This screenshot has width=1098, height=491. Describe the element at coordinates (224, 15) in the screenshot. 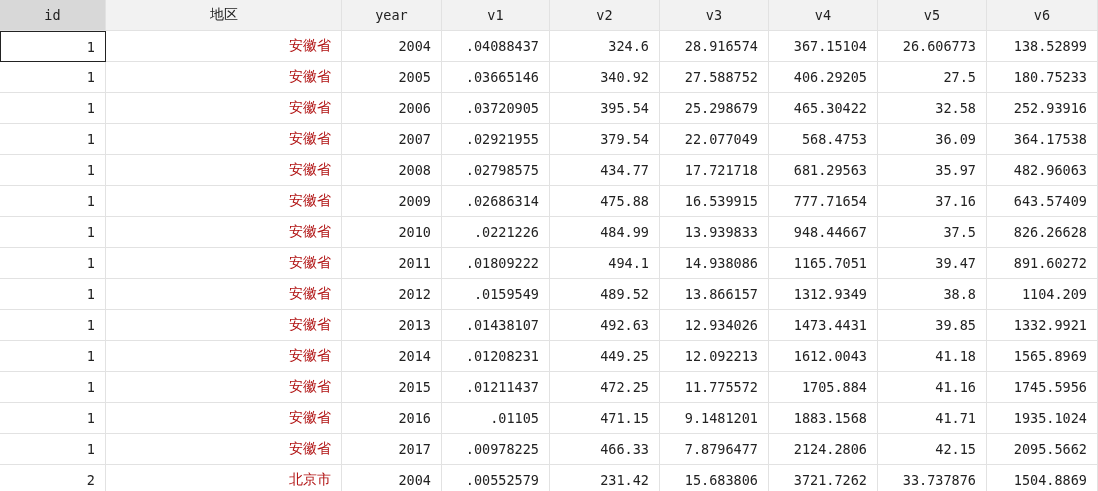

I see `column-header: 地区` at that location.